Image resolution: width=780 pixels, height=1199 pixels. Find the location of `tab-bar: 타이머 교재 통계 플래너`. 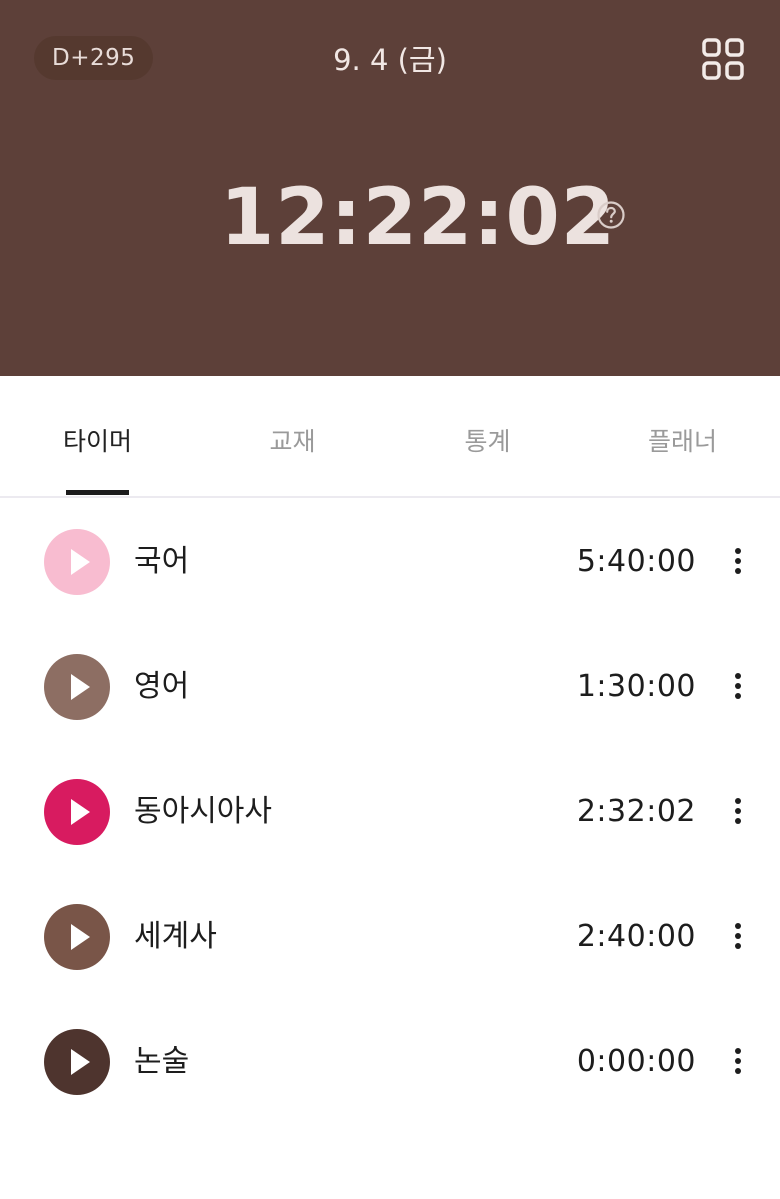

tab-bar: 타이머 교재 통계 플래너 is located at coordinates (390, 437).